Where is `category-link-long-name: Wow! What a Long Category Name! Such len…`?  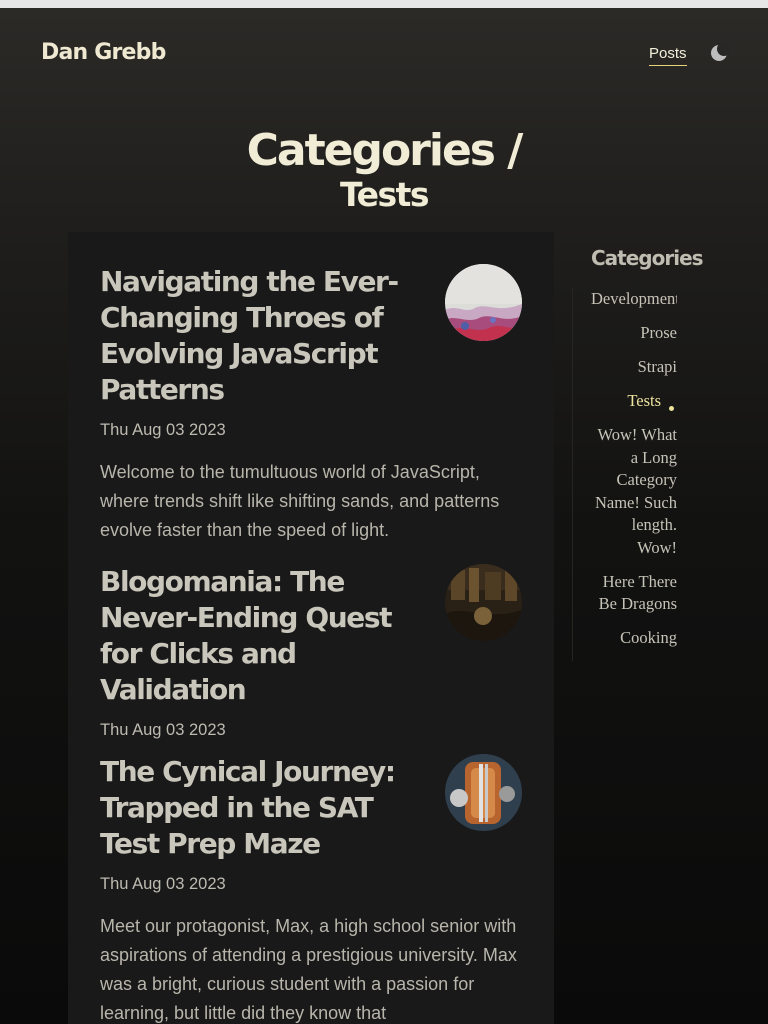 category-link-long-name: Wow! What a Long Category Name! Such len… is located at coordinates (625, 491).